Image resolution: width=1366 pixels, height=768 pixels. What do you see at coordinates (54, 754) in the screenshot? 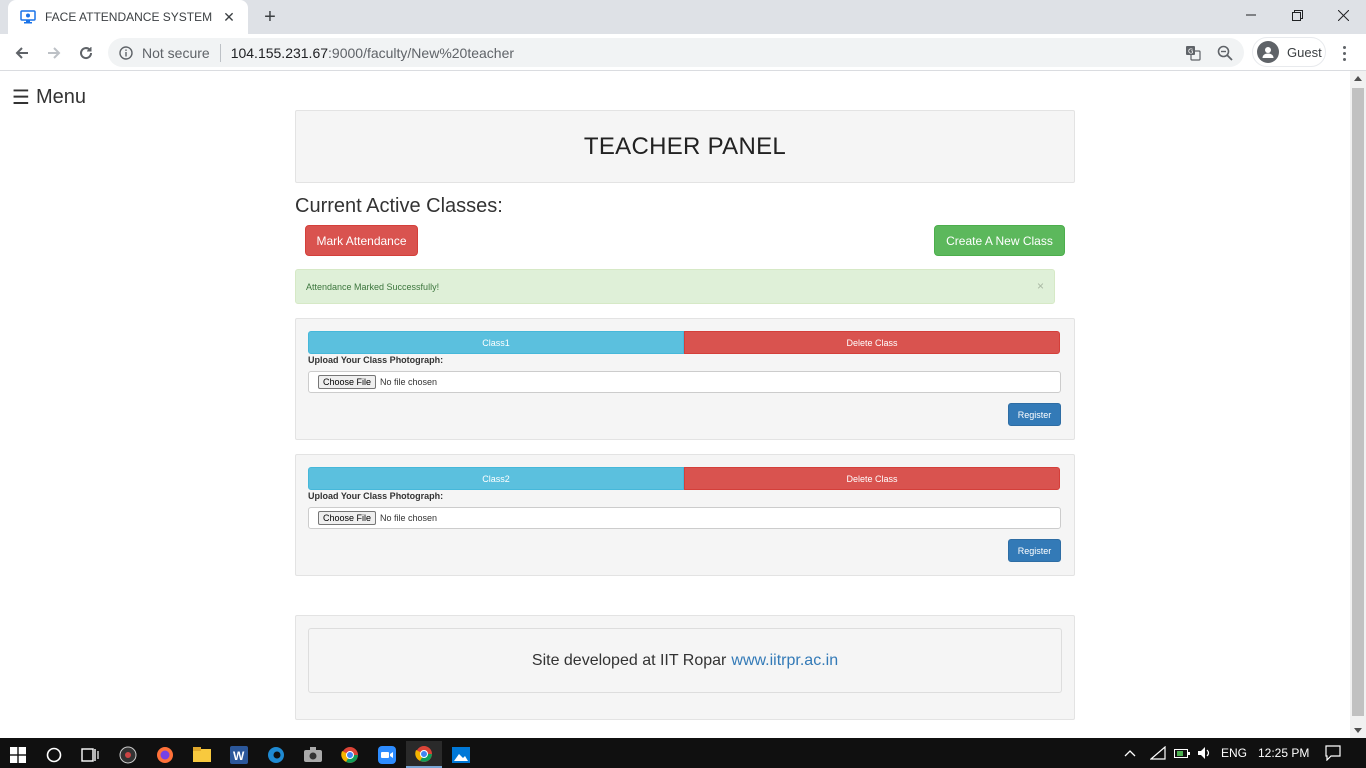
I see `search-circle-icon` at bounding box center [54, 754].